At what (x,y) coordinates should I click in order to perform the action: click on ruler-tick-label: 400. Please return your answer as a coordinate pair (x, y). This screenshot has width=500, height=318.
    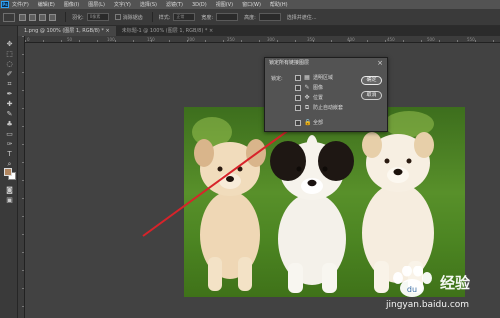
    Looking at the image, I should click on (351, 39).